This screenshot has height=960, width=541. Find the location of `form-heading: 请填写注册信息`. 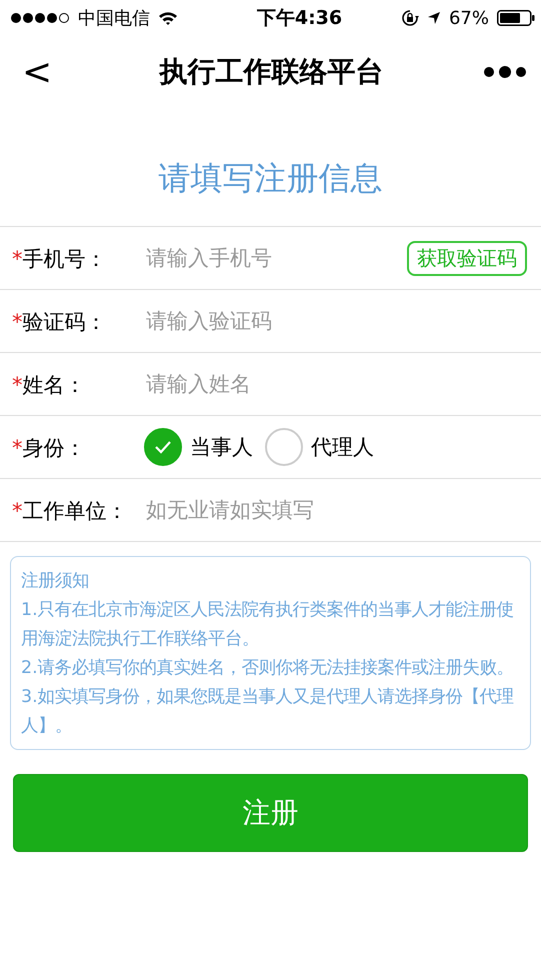

form-heading: 请填写注册信息 is located at coordinates (271, 178).